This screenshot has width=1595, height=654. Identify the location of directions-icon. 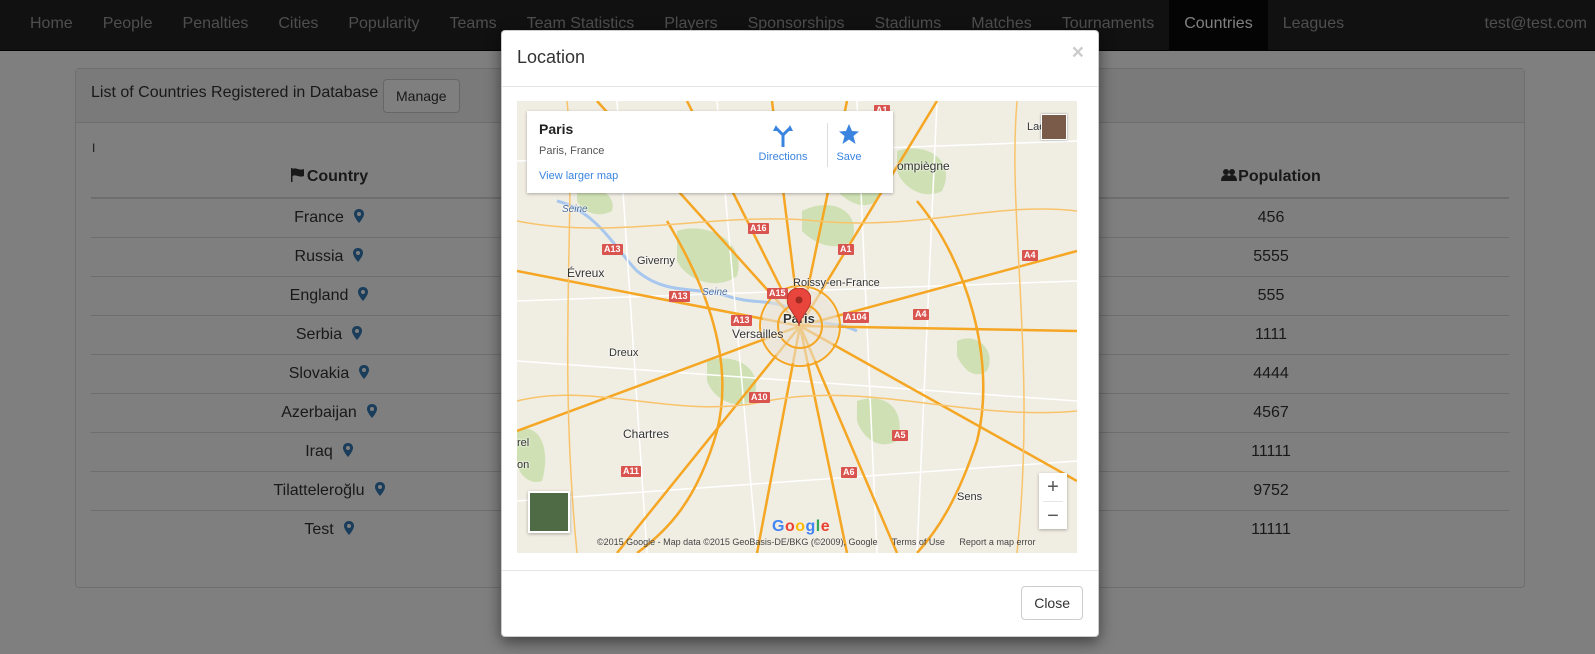
(783, 136).